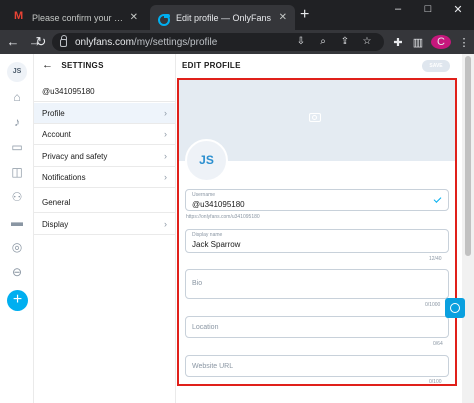 The width and height of the screenshot is (474, 403). What do you see at coordinates (436, 66) in the screenshot?
I see `save-button: SAVE` at bounding box center [436, 66].